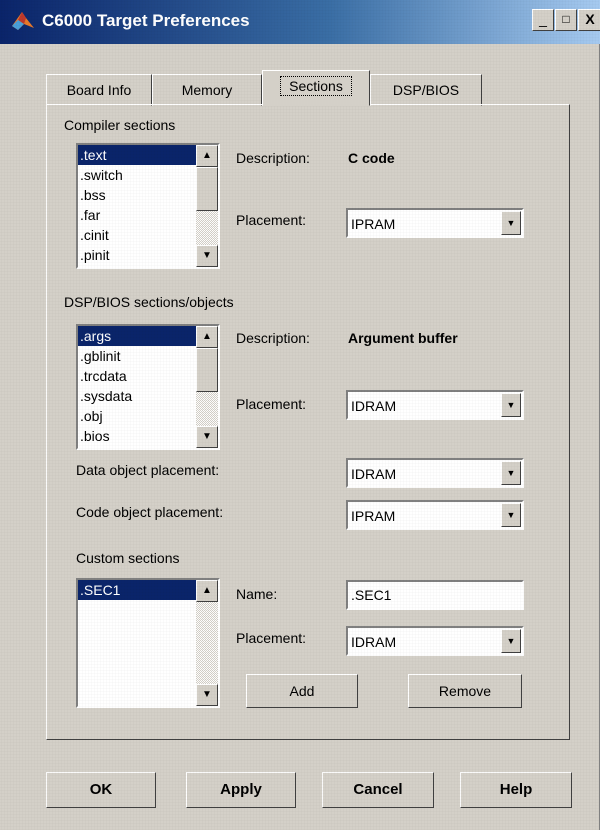  Describe the element at coordinates (137, 215) in the screenshot. I see `list-item: .far` at that location.